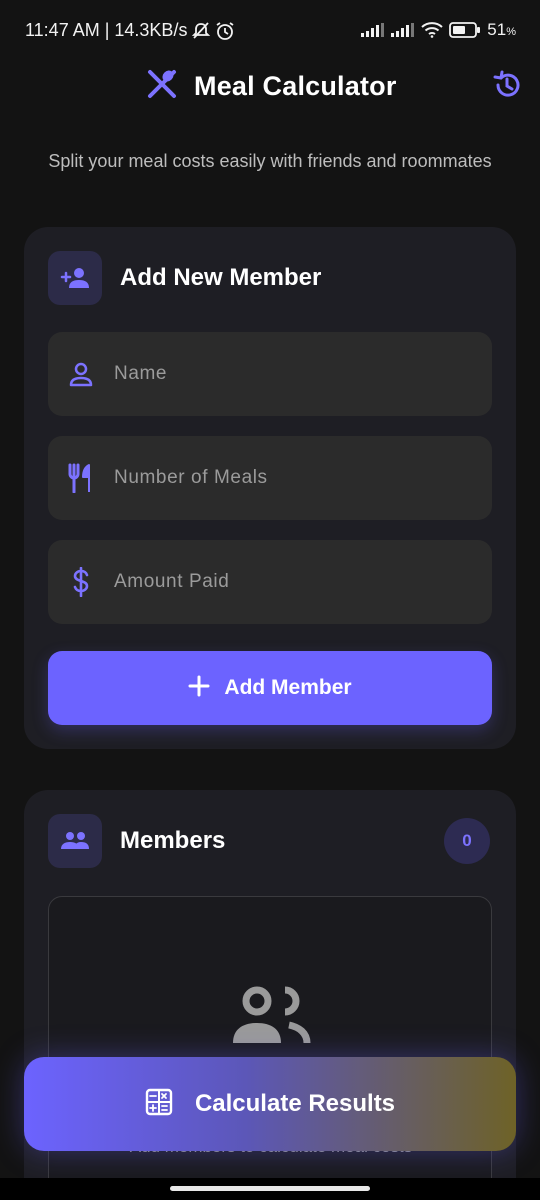 The height and width of the screenshot is (1200, 540). I want to click on amount-field, so click(270, 582).